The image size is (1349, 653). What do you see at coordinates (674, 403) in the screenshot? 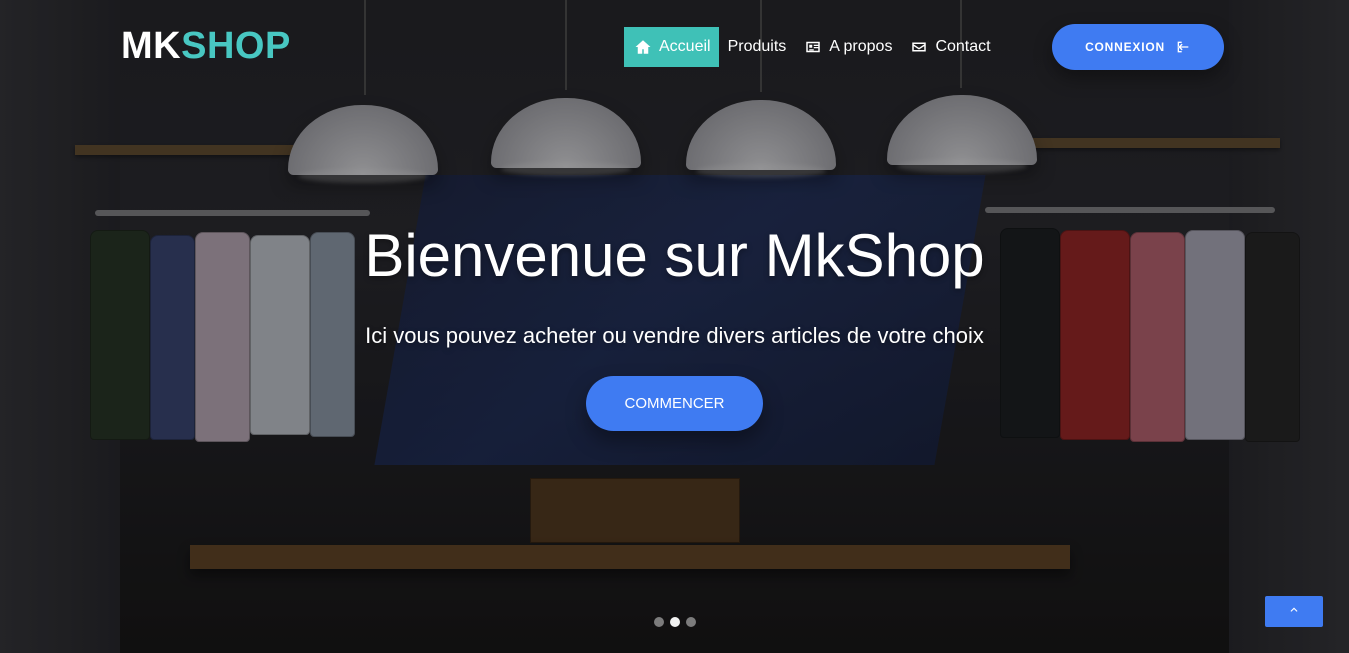
I see `start-button: COMMENCER` at bounding box center [674, 403].